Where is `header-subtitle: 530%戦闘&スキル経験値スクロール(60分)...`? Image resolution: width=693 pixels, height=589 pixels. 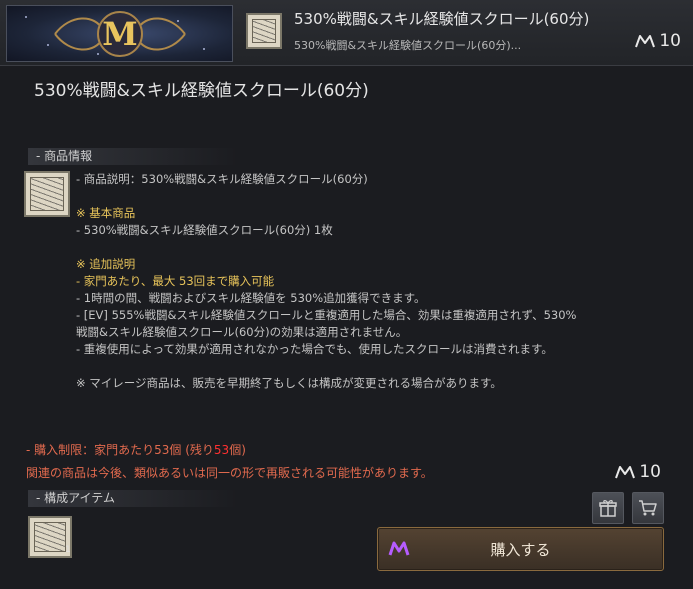
header-subtitle: 530%戦闘&スキル経験値スクロール(60分)... is located at coordinates (408, 45).